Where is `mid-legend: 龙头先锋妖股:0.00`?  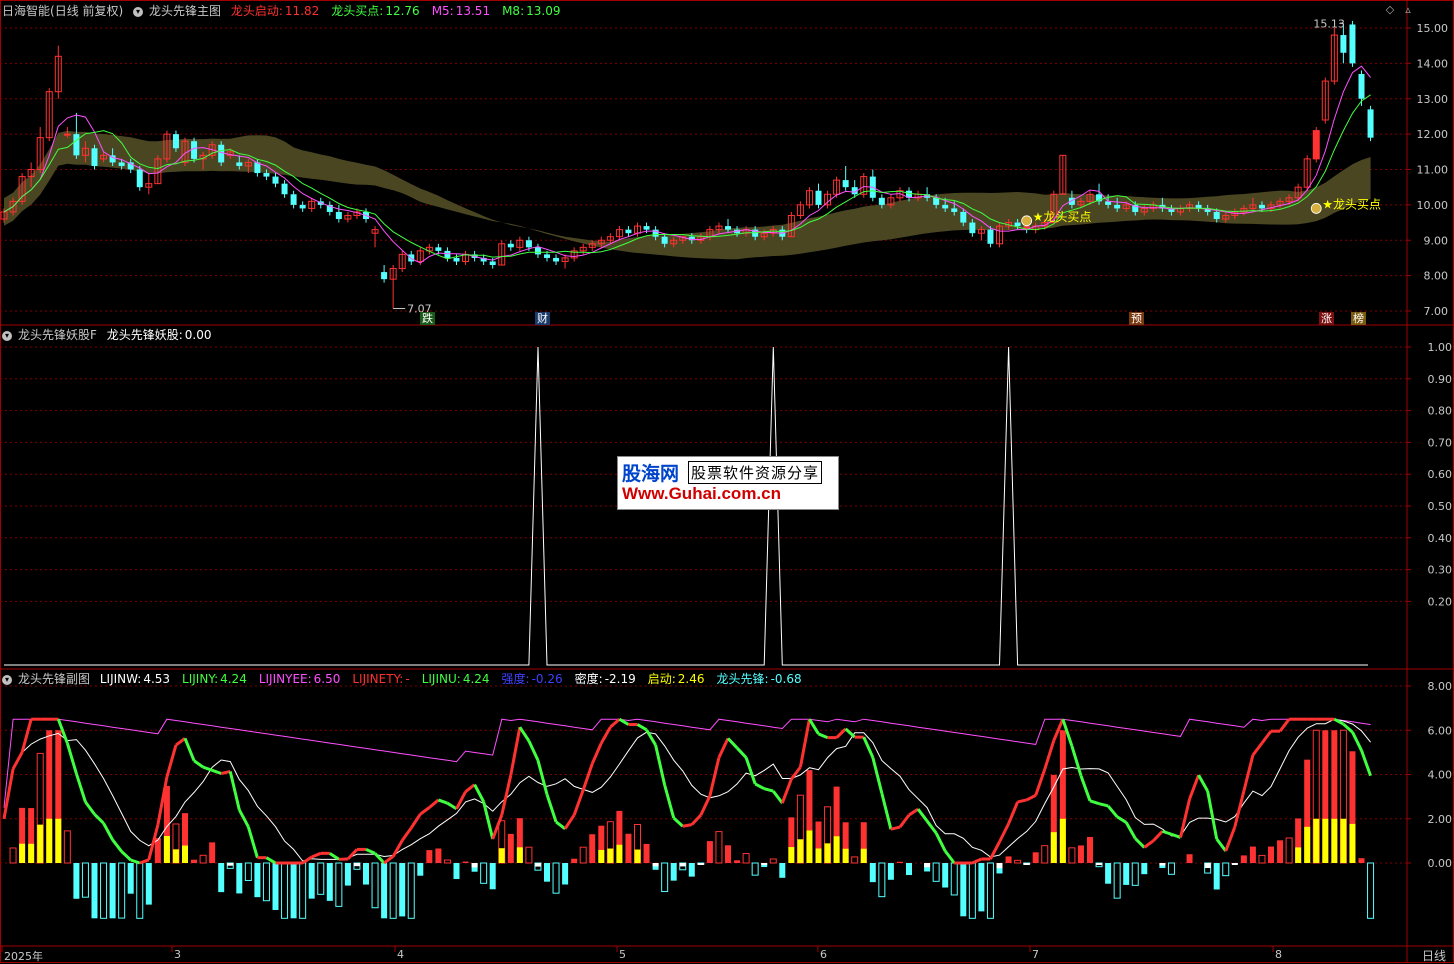 mid-legend: 龙头先锋妖股:0.00 is located at coordinates (165, 335).